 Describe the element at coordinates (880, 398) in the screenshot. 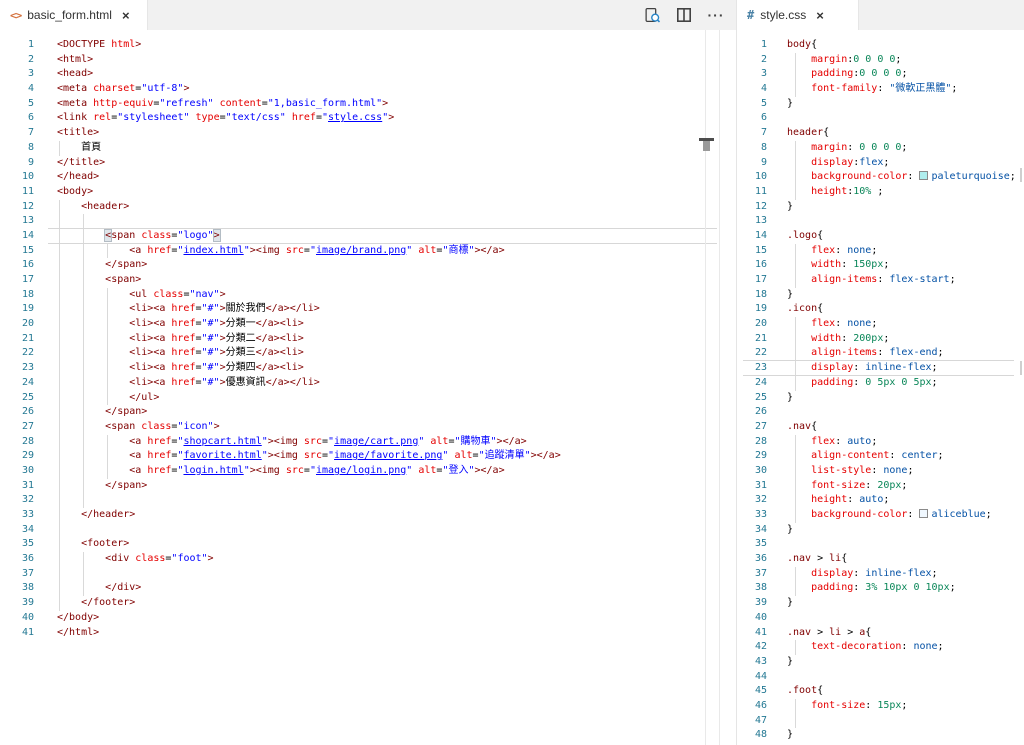

I see `code-line: 25}` at that location.